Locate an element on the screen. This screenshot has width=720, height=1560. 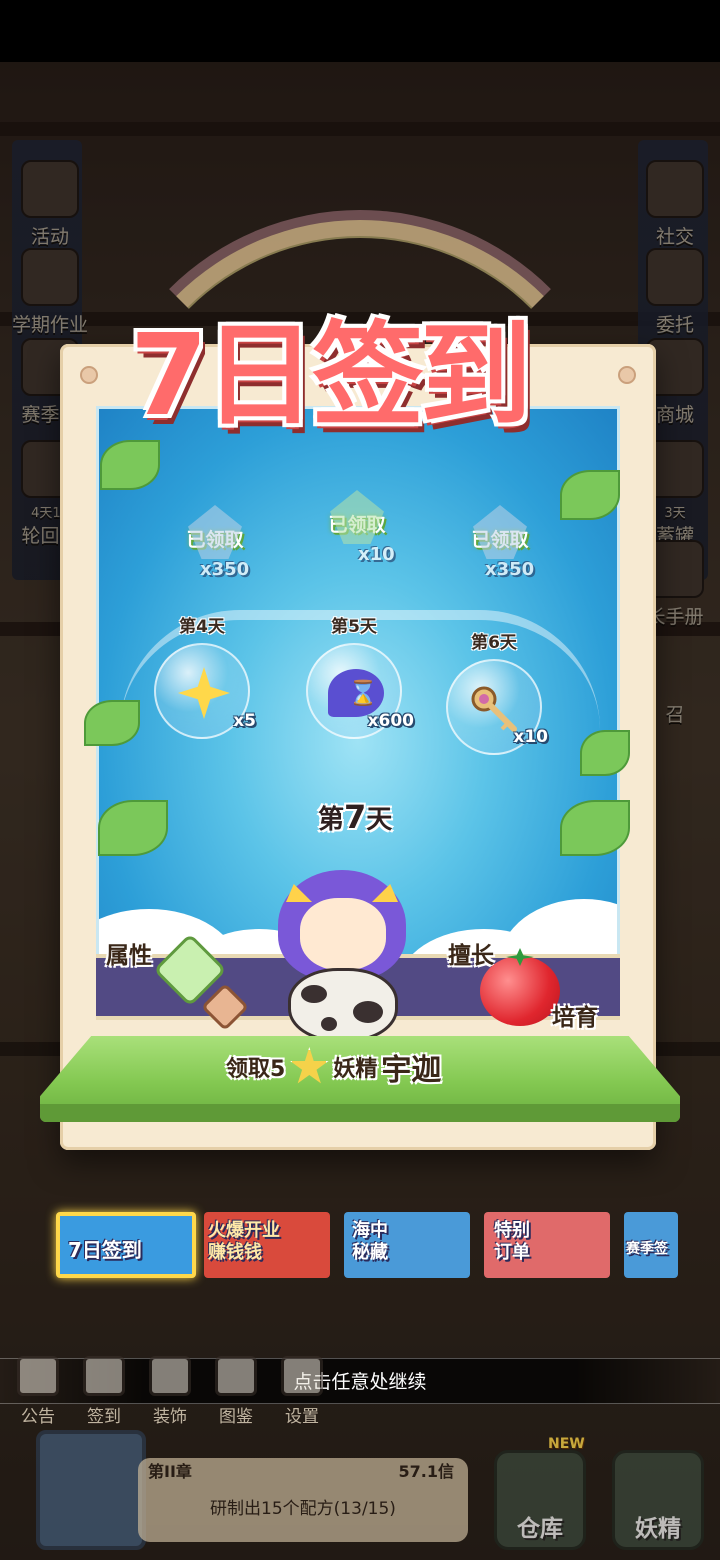
day7-label: 第7天 is located at coordinates (355, 817).